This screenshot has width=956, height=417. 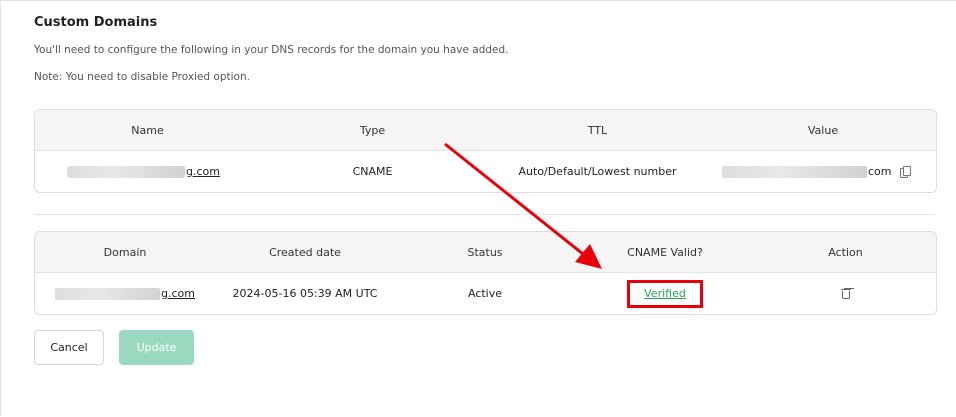 What do you see at coordinates (96, 22) in the screenshot?
I see `section-title: Custom Domains` at bounding box center [96, 22].